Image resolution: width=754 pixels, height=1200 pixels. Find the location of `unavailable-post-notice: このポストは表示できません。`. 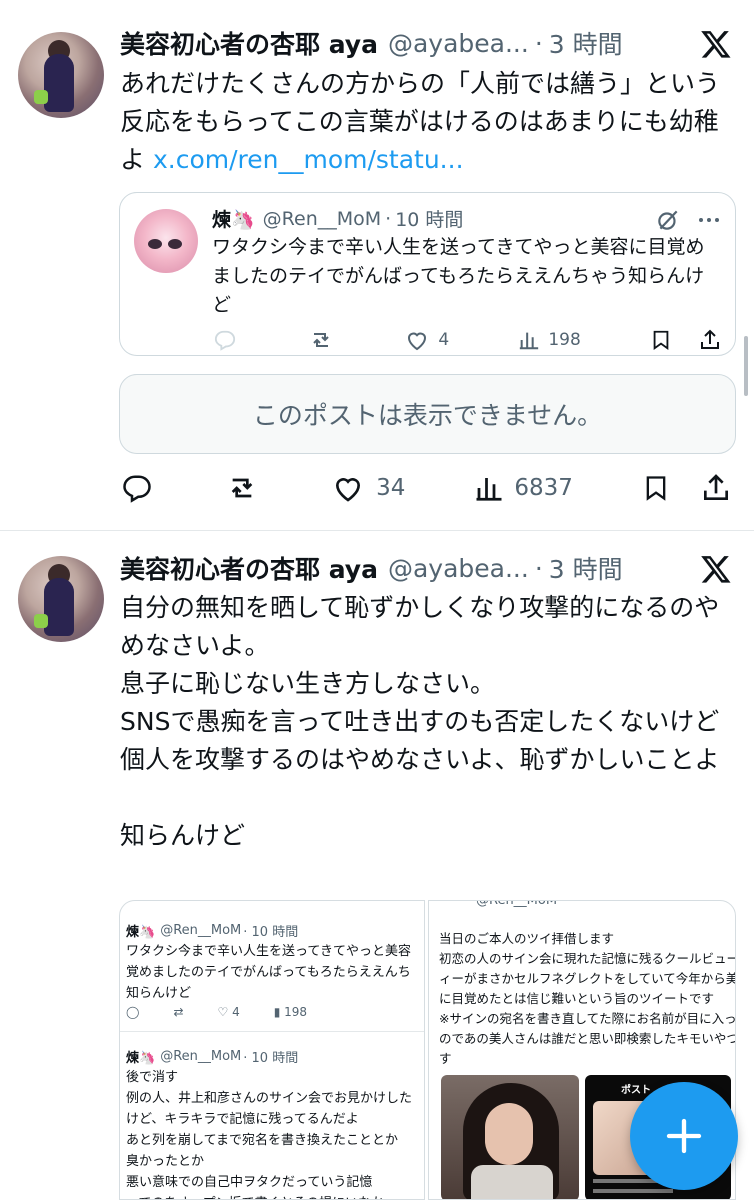

unavailable-post-notice: このポストは表示できません。 is located at coordinates (427, 414).